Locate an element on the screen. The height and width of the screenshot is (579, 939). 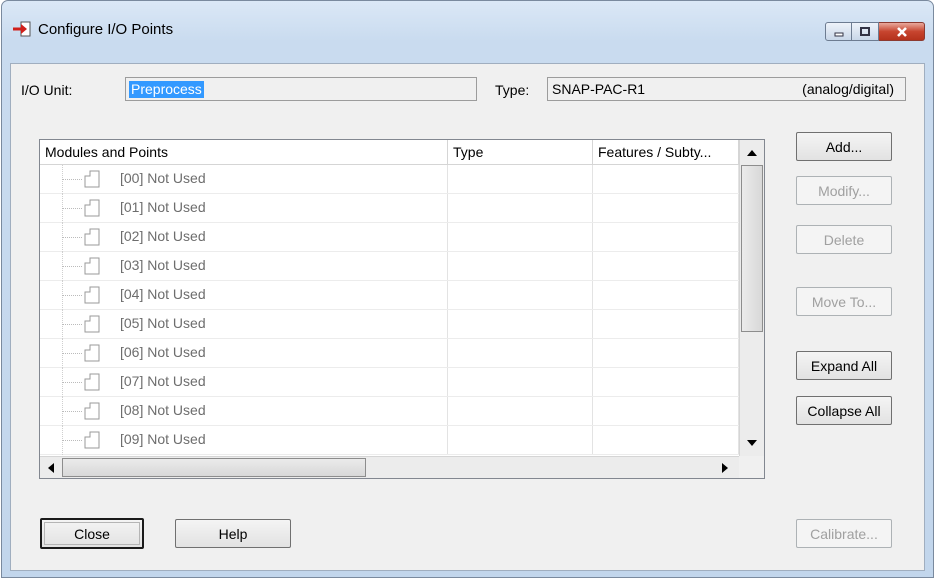
horizontal-scrollbar is located at coordinates (389, 467).